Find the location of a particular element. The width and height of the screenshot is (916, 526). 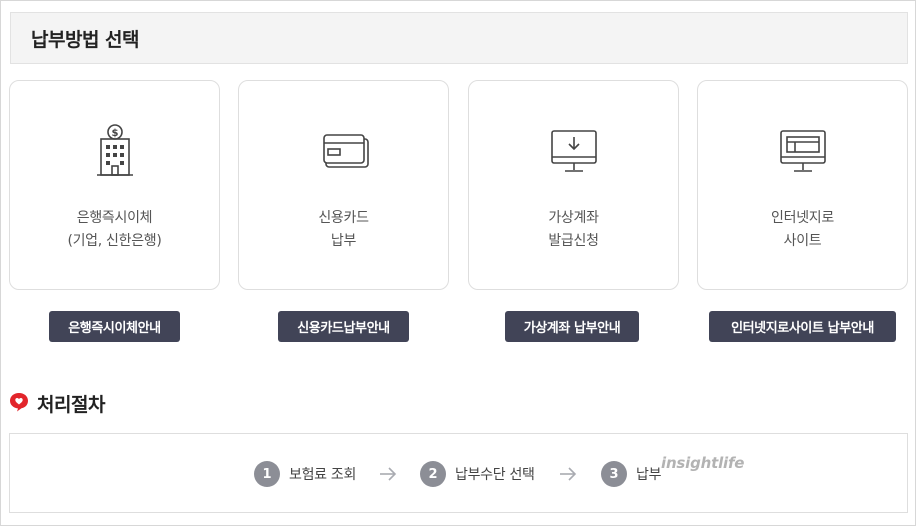

procedure-title: 처리절차 is located at coordinates (71, 405).